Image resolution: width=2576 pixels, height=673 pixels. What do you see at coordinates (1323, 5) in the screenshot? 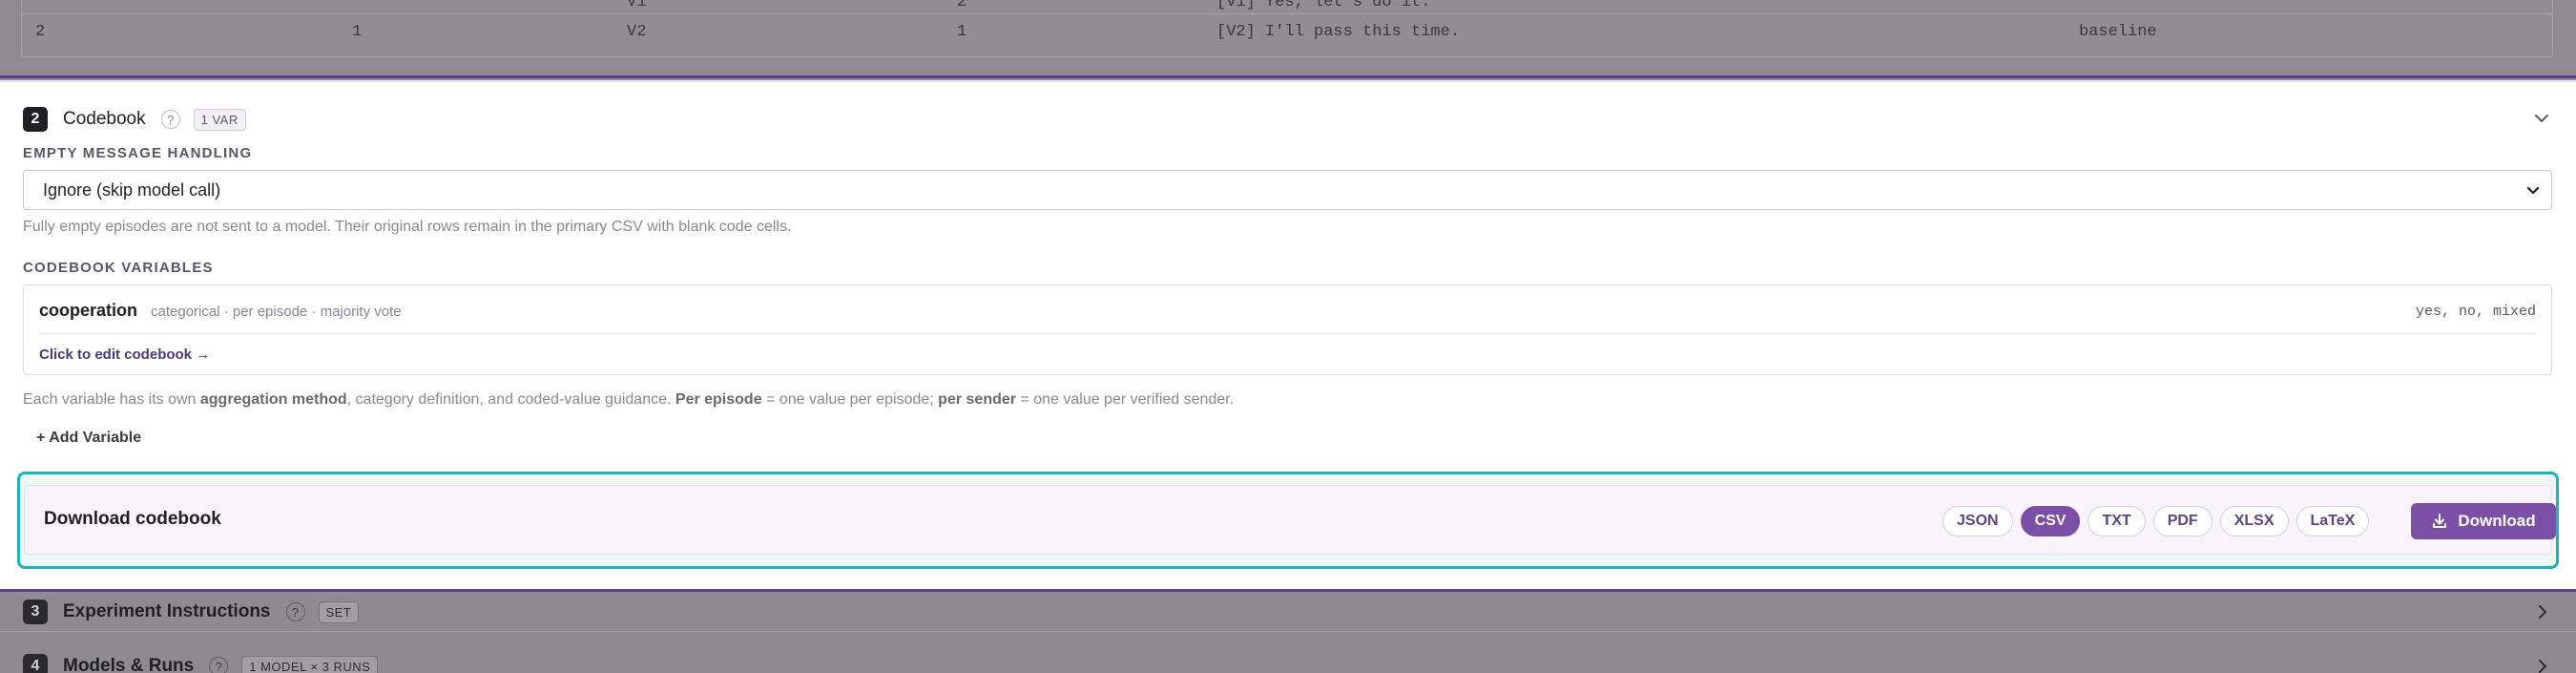
I see `table-cell: [V1] Yes, let's do it.` at bounding box center [1323, 5].